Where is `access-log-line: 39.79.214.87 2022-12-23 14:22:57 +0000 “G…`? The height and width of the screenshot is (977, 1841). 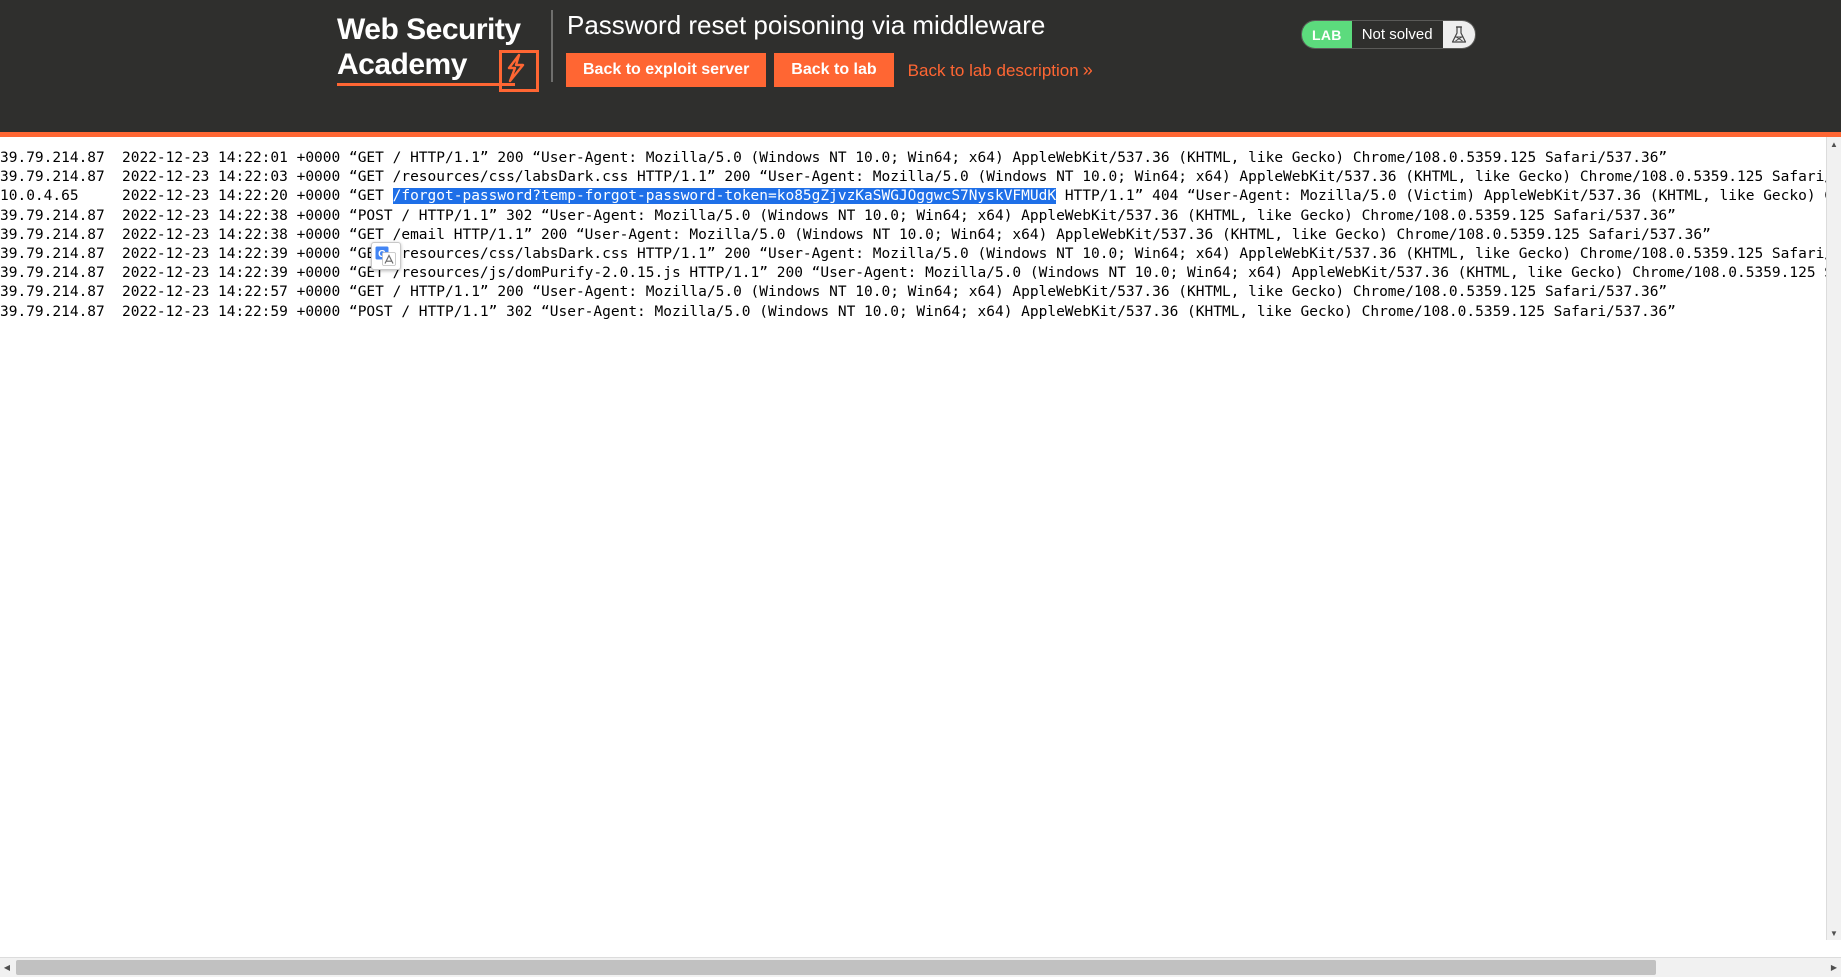 access-log-line: 39.79.214.87 2022-12-23 14:22:57 +0000 “G… is located at coordinates (913, 292).